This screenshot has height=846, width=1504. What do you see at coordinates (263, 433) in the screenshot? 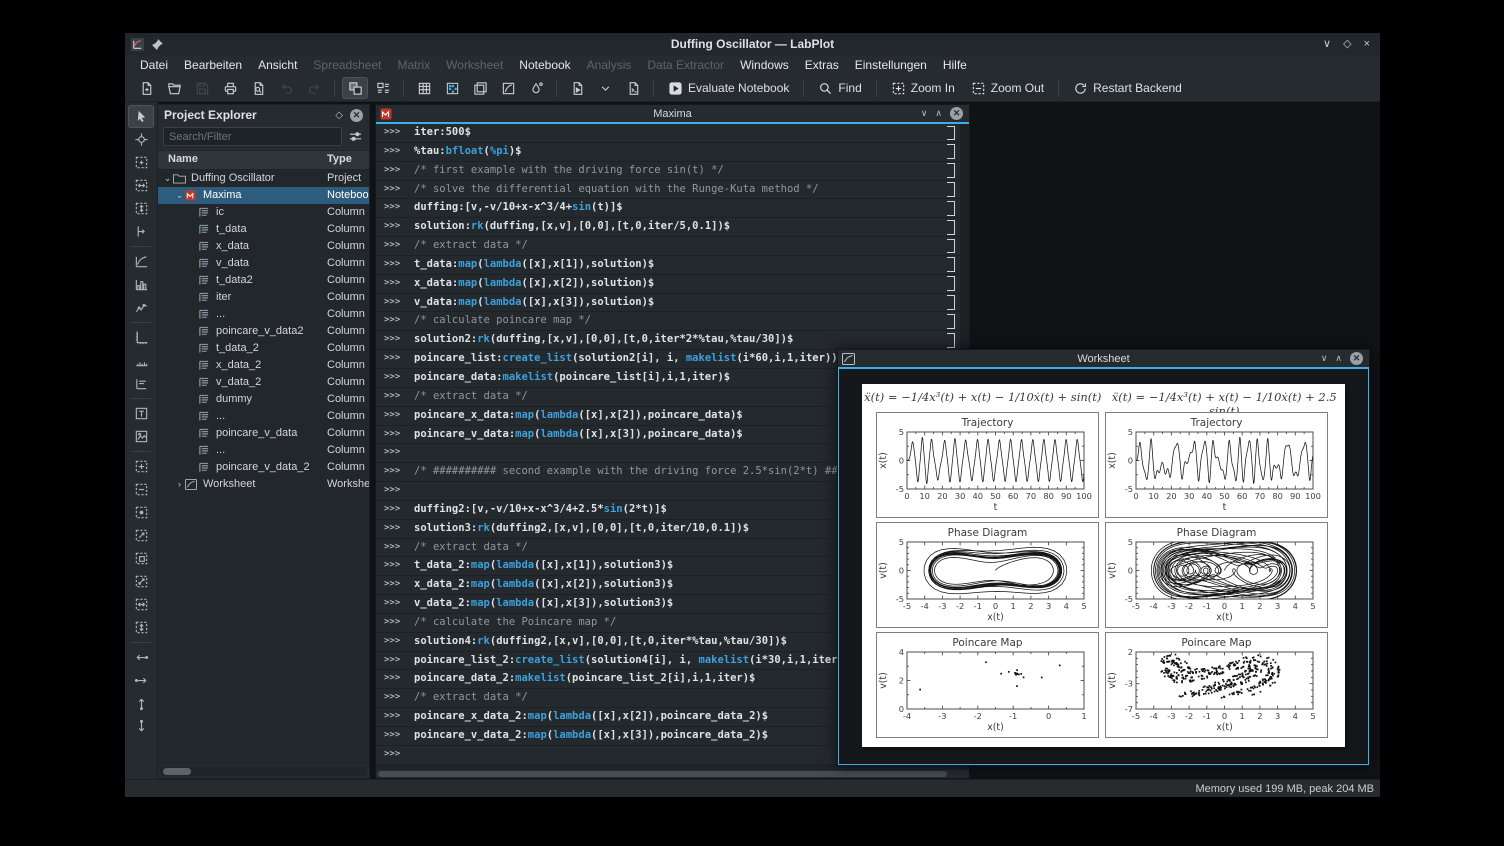
I see `tree-row-poincare-v-data: poincare_v_data Column` at bounding box center [263, 433].